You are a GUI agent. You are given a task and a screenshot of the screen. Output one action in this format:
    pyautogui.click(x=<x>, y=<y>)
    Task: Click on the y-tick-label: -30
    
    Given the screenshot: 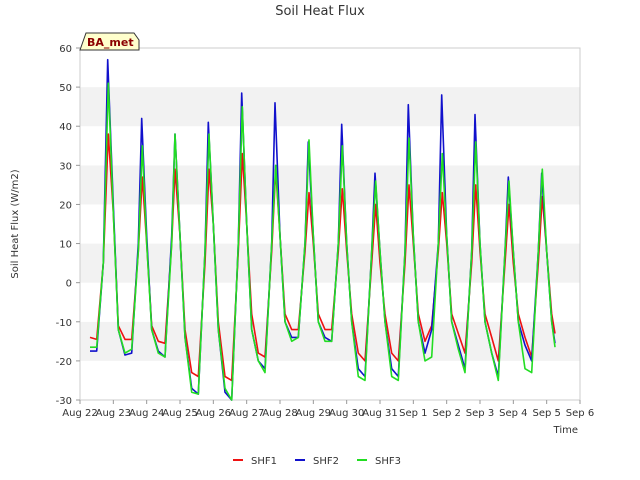 What is the action you would take?
    pyautogui.click(x=64, y=401)
    